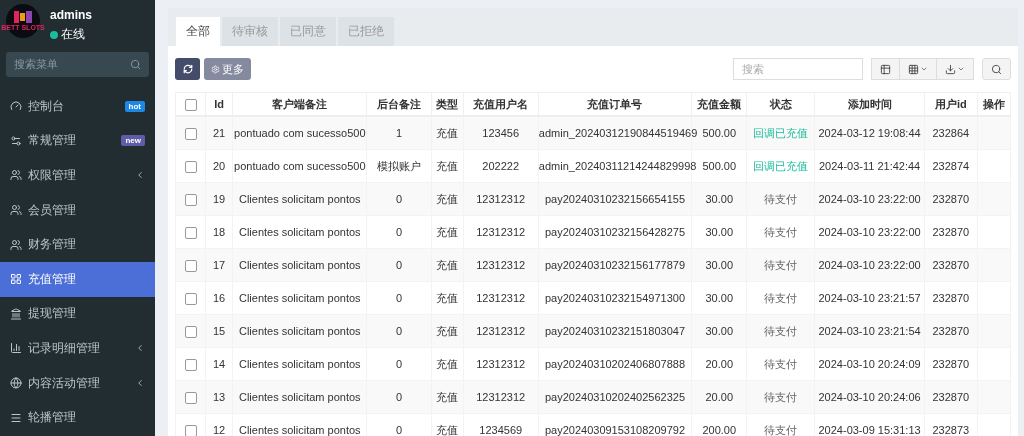  I want to click on sidebar-item: 充值管理, so click(77, 279).